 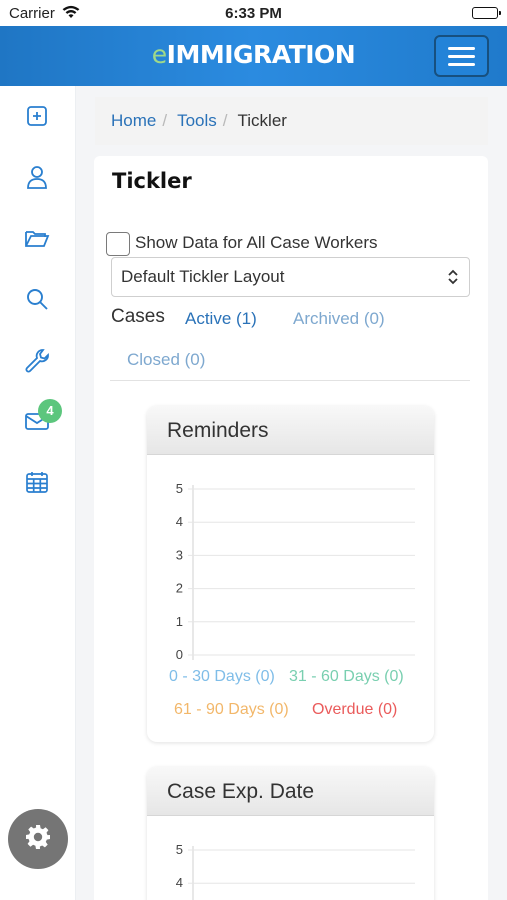 What do you see at coordinates (291, 121) in the screenshot?
I see `breadcrumb: Home / Tools / Tickler` at bounding box center [291, 121].